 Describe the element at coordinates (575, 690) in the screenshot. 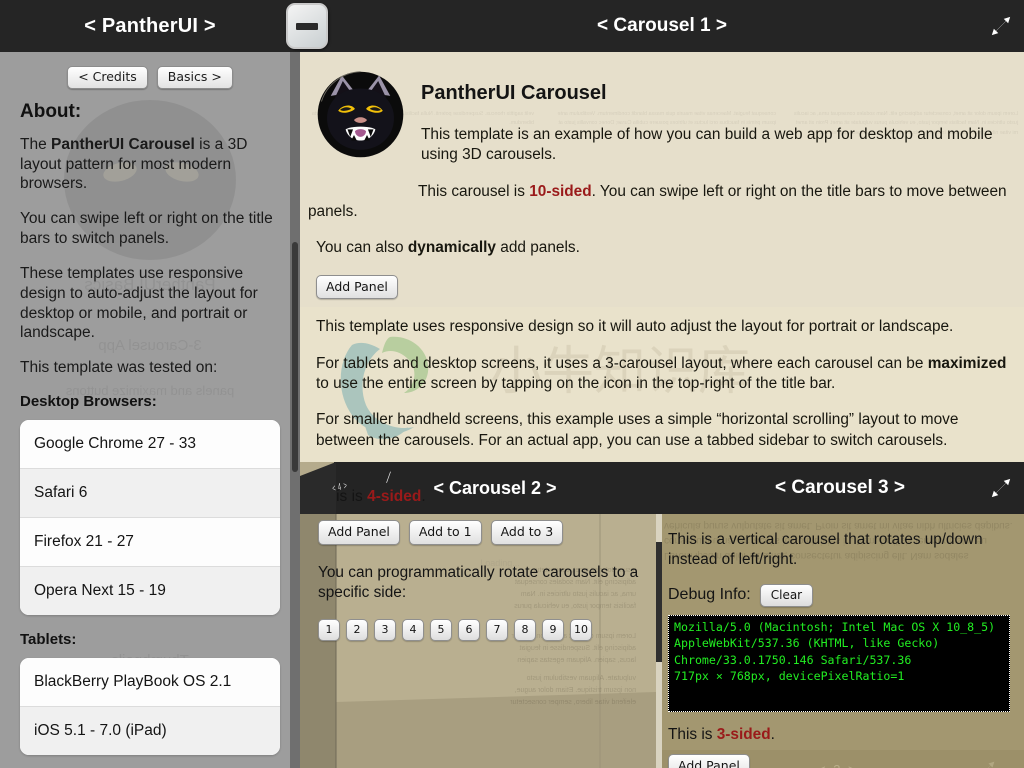

I see `svg-text:non ipsum tristique. Etiam dol: non ipsum tristique. Etiam dolor augue,` at that location.